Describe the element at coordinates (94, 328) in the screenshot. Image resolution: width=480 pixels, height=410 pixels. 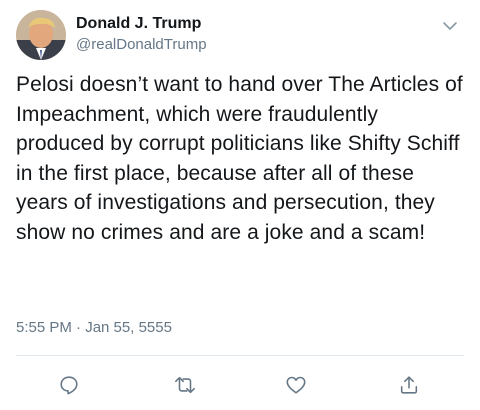
I see `tweet-timestamp: 5:55 PM · Jan 55, 5555` at that location.